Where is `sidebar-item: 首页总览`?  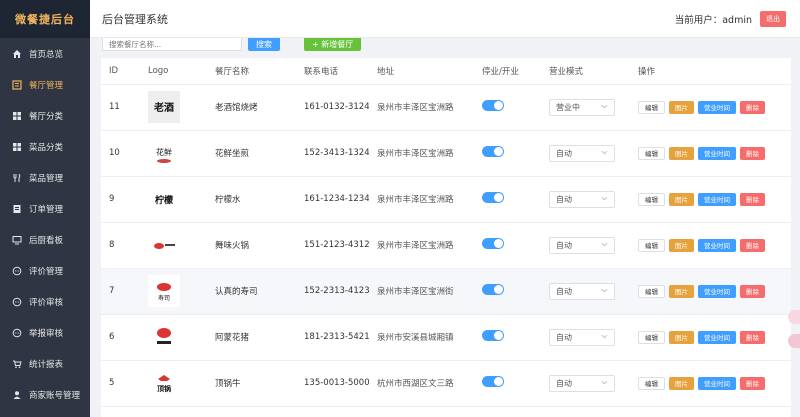 sidebar-item: 首页总览 is located at coordinates (45, 53).